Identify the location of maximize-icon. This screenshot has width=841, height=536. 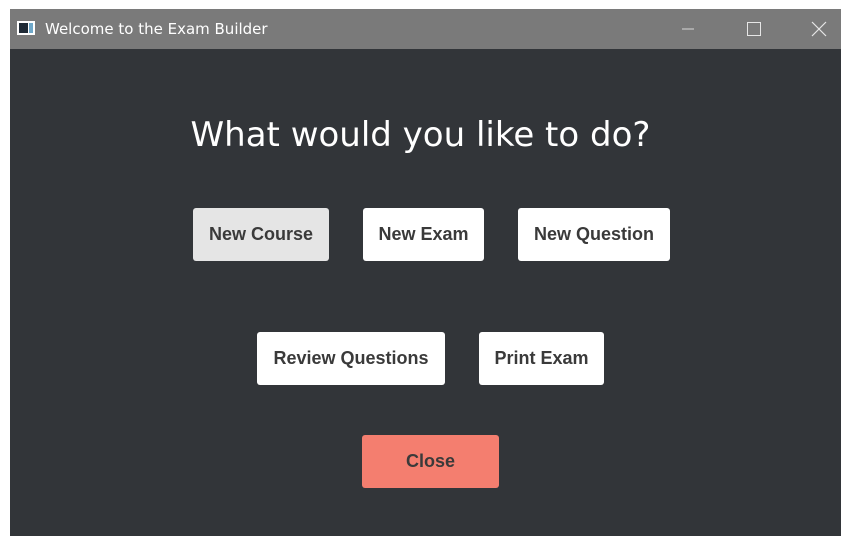
(754, 29).